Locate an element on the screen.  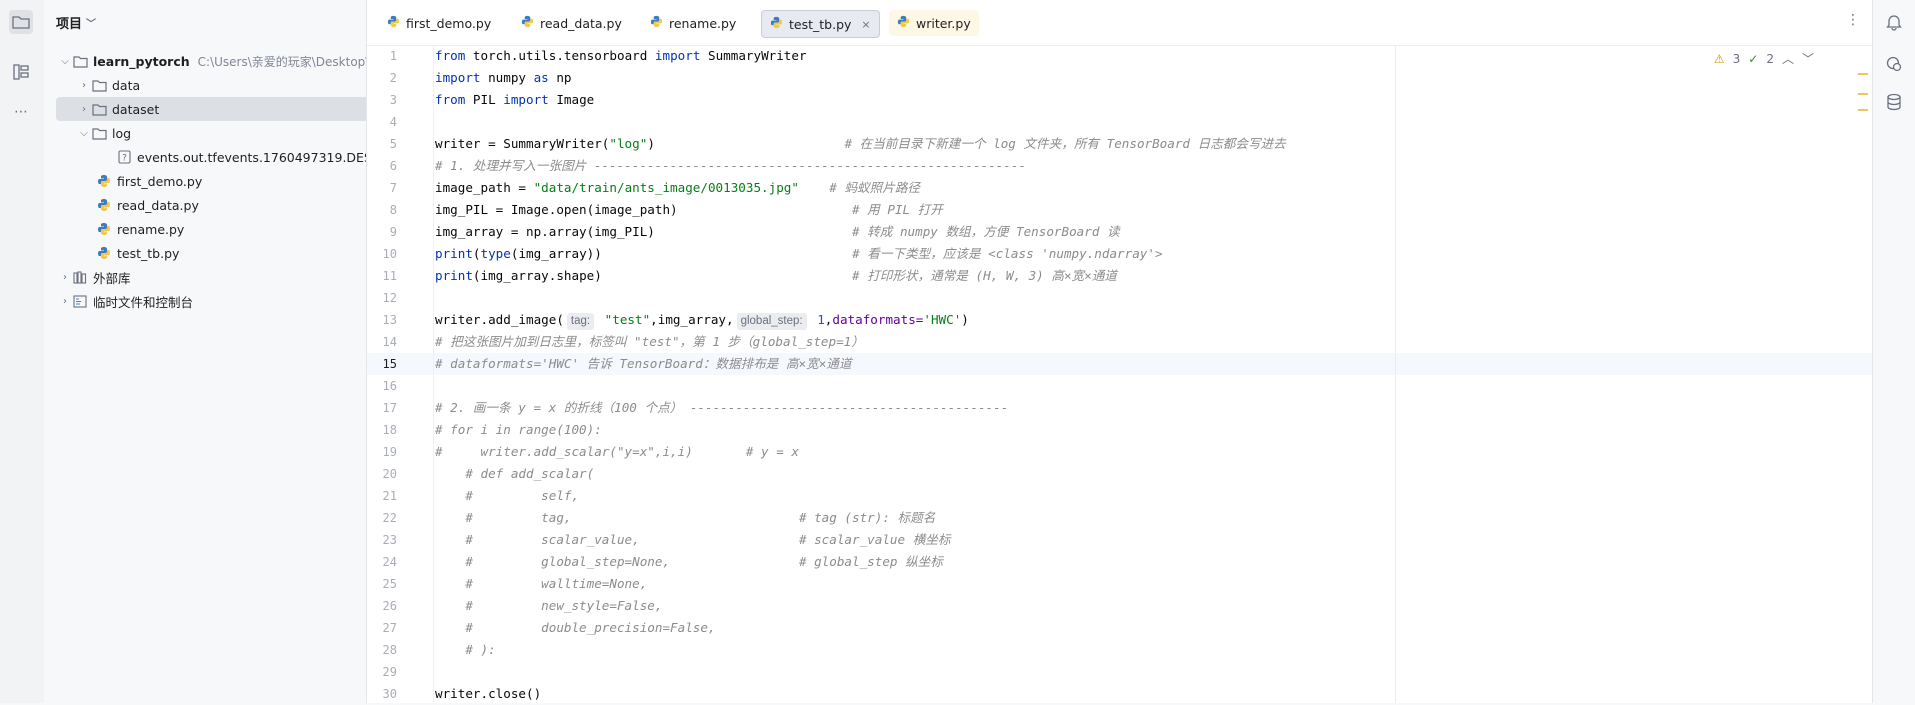
project-panel-header: 项目 ﹀ is located at coordinates (76, 22).